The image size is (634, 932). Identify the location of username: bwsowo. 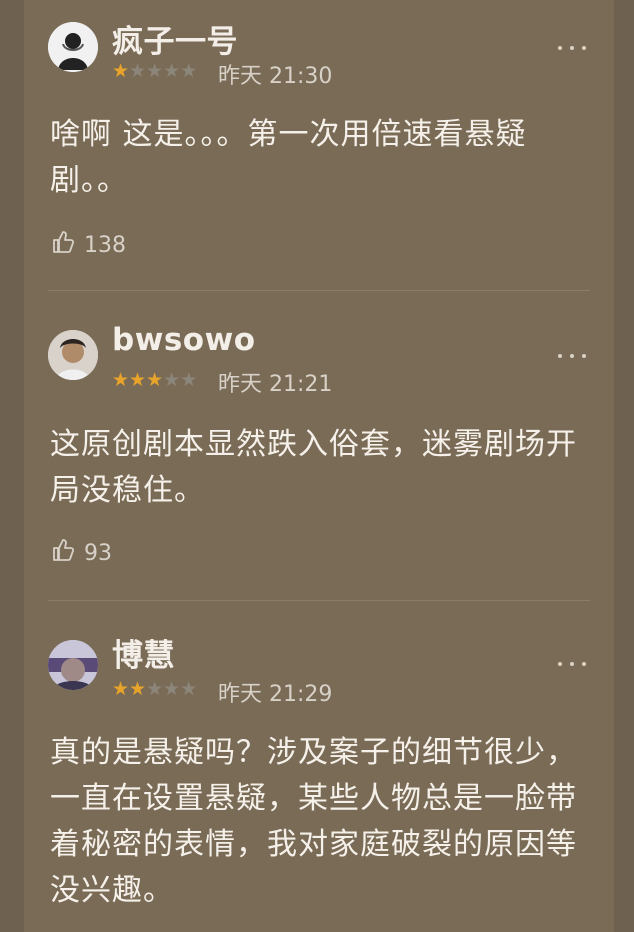
(184, 340).